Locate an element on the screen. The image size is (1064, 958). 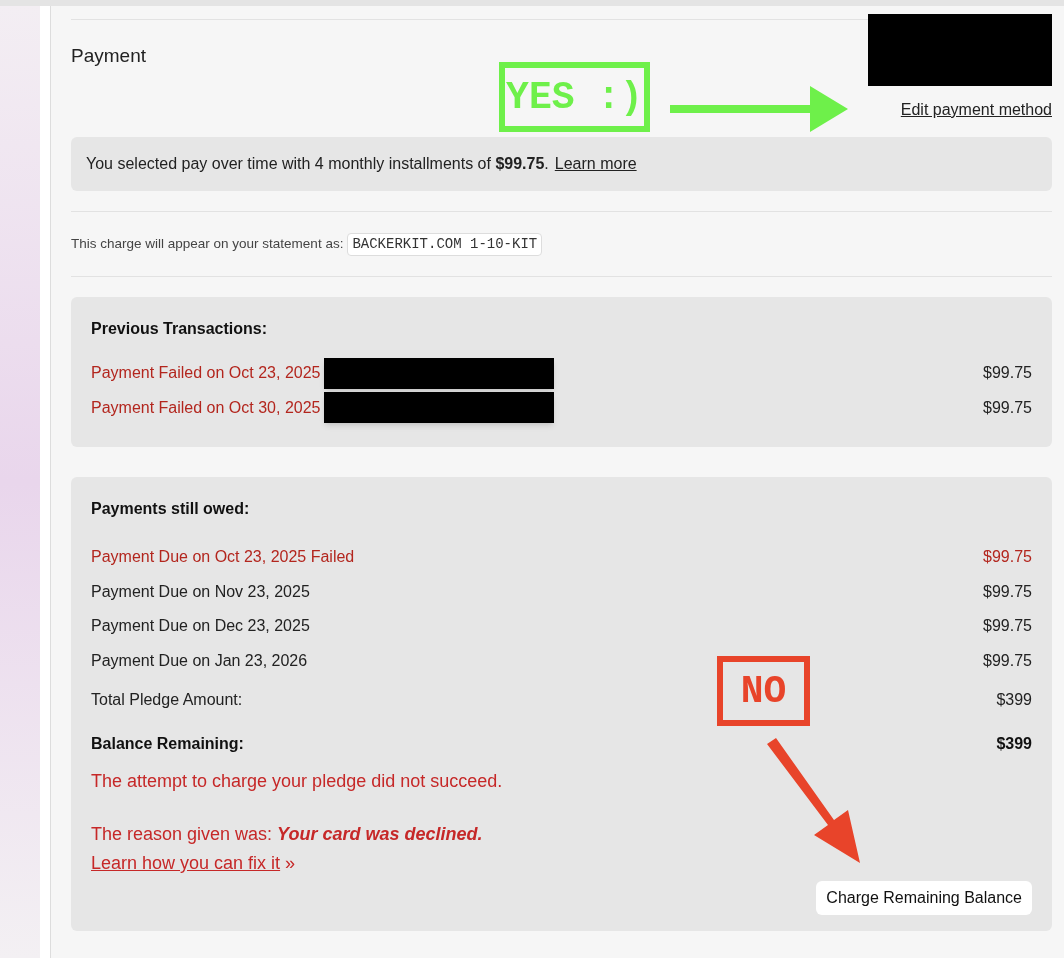
link-suffix: » is located at coordinates (290, 863).